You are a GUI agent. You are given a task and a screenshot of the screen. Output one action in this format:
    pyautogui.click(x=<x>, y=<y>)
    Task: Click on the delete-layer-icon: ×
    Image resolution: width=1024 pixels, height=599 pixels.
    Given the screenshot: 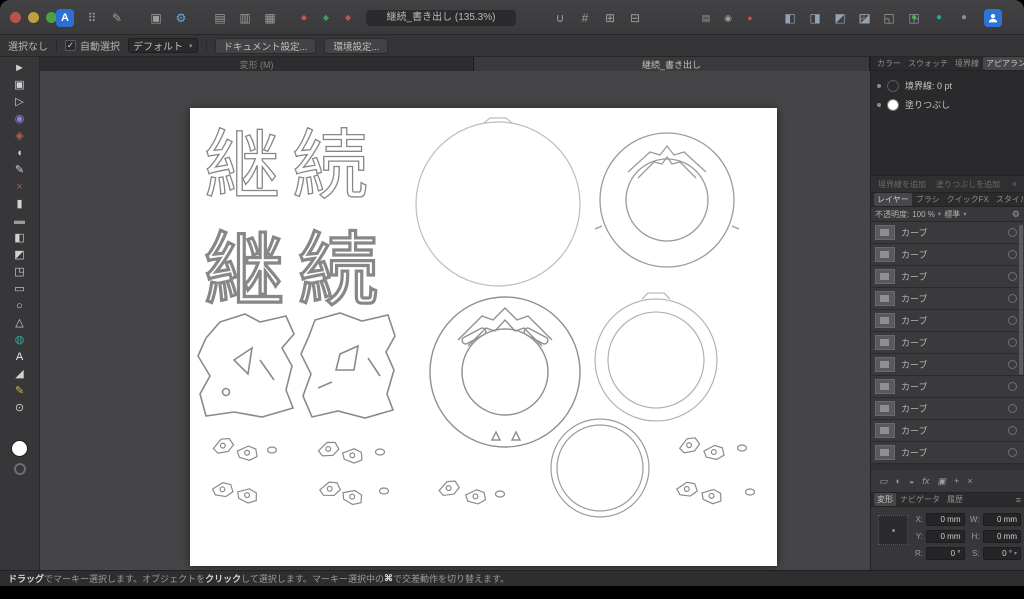 What is the action you would take?
    pyautogui.click(x=969, y=481)
    